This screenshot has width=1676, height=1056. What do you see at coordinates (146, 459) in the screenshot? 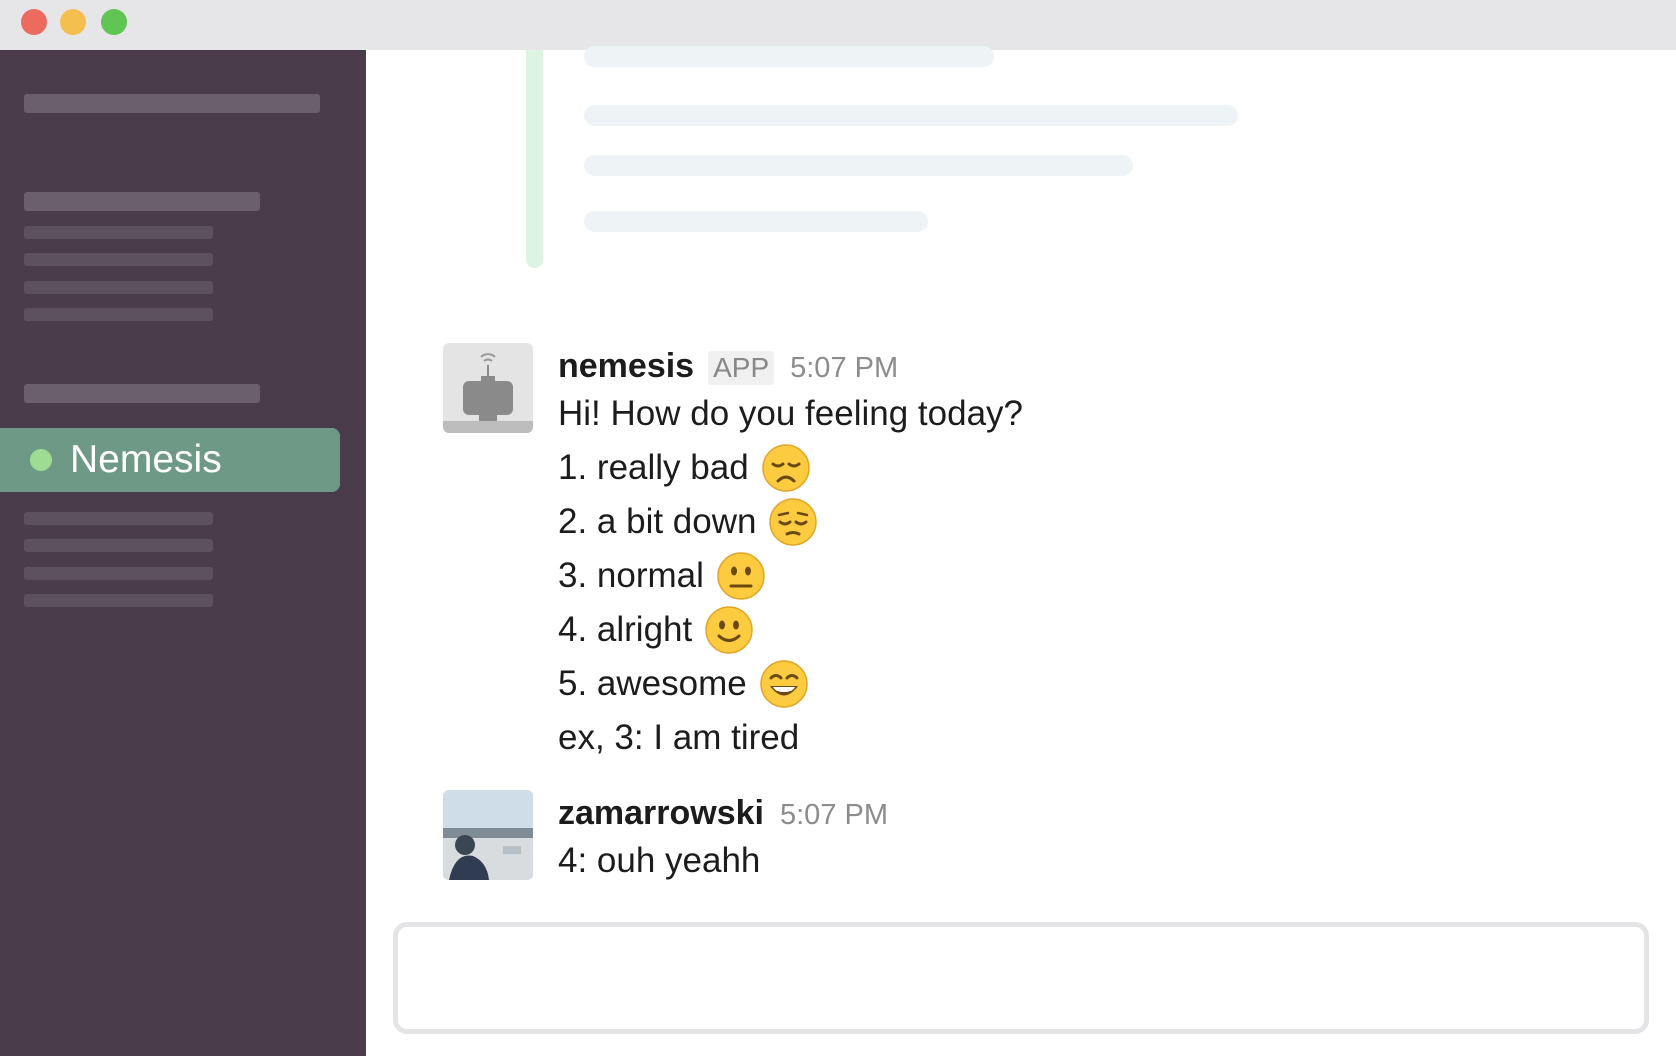
I see `sidebar-item-label: Nemesis` at bounding box center [146, 459].